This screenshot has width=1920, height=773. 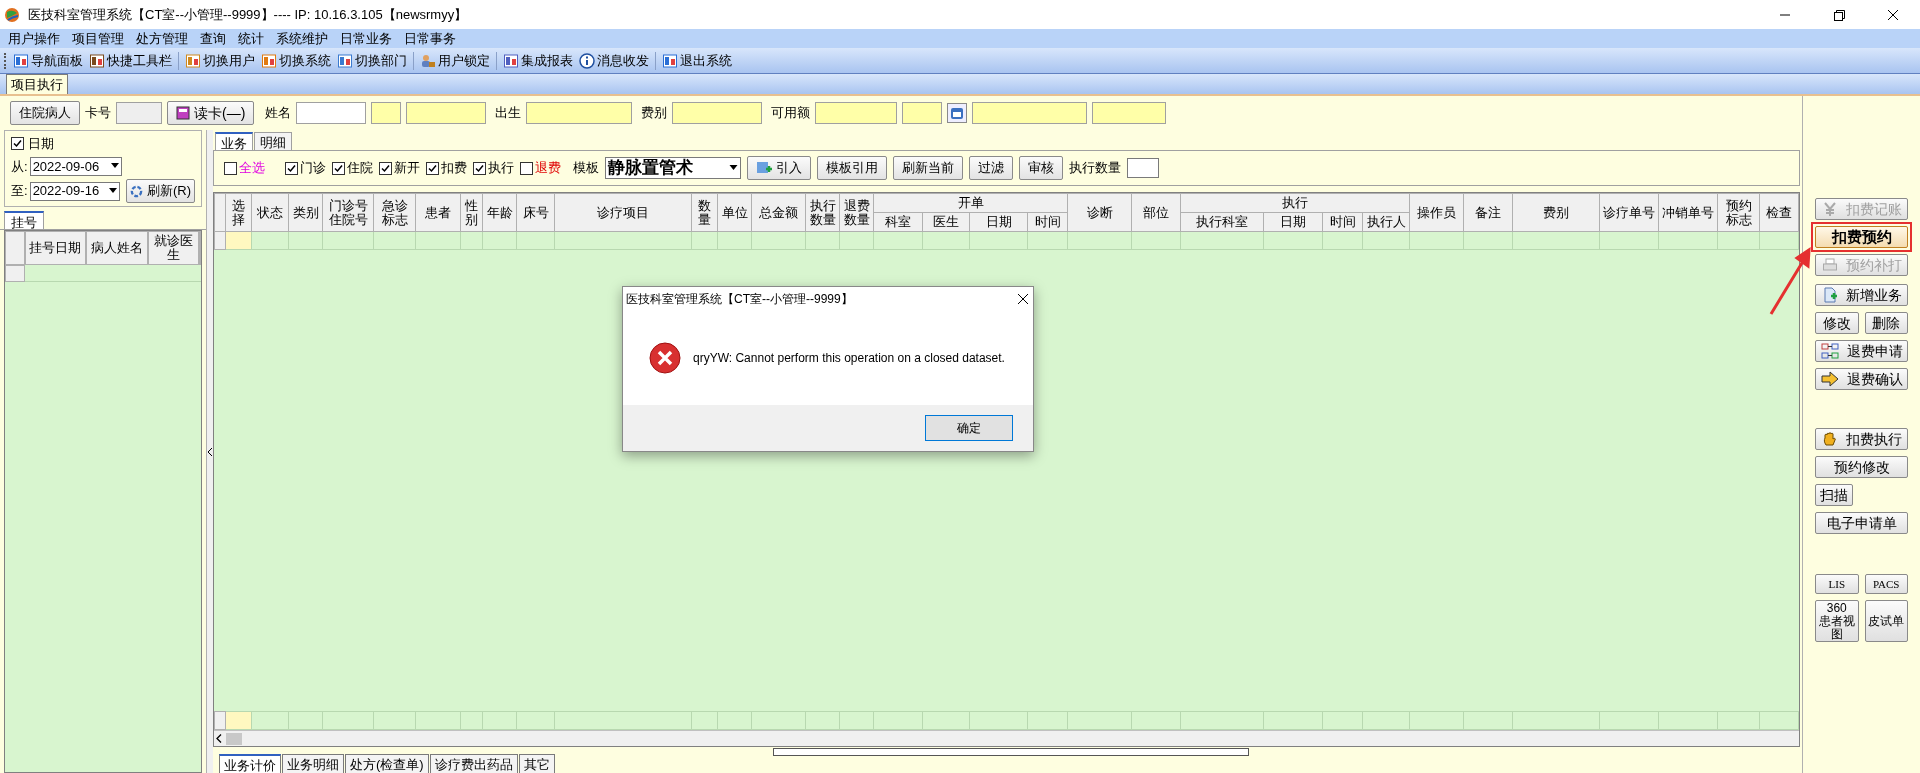 What do you see at coordinates (1688, 212) in the screenshot?
I see `column-header: 冲销单号` at bounding box center [1688, 212].